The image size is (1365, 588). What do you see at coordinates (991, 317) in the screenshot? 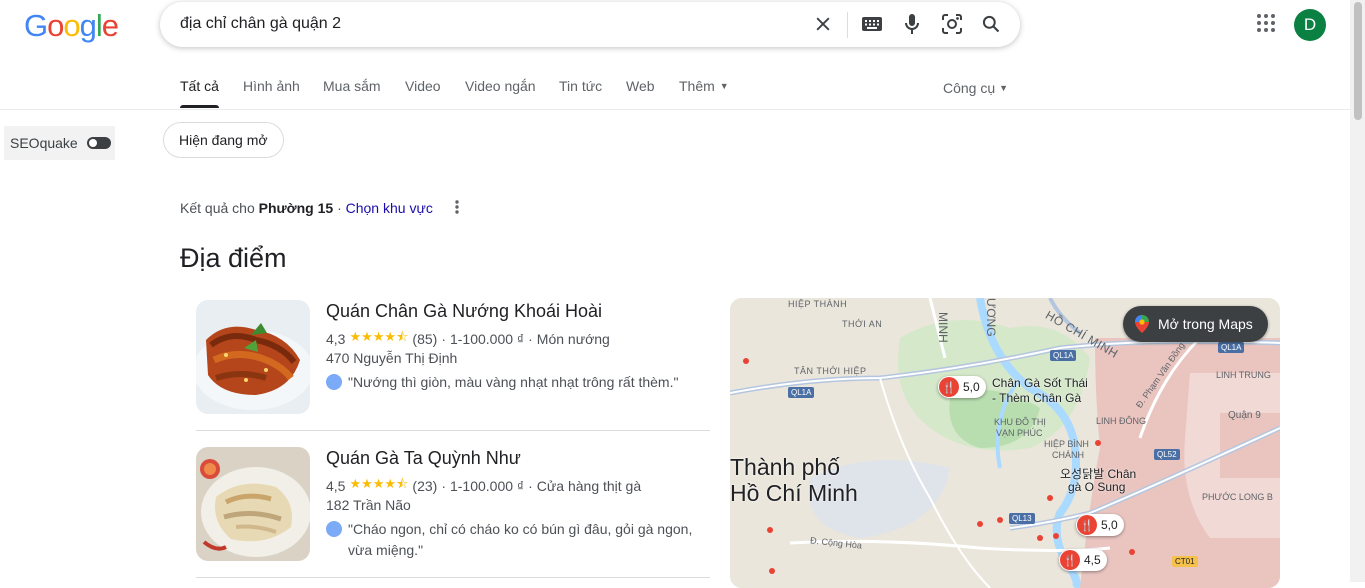
I see `map-label: ƯƠNG` at bounding box center [991, 317].